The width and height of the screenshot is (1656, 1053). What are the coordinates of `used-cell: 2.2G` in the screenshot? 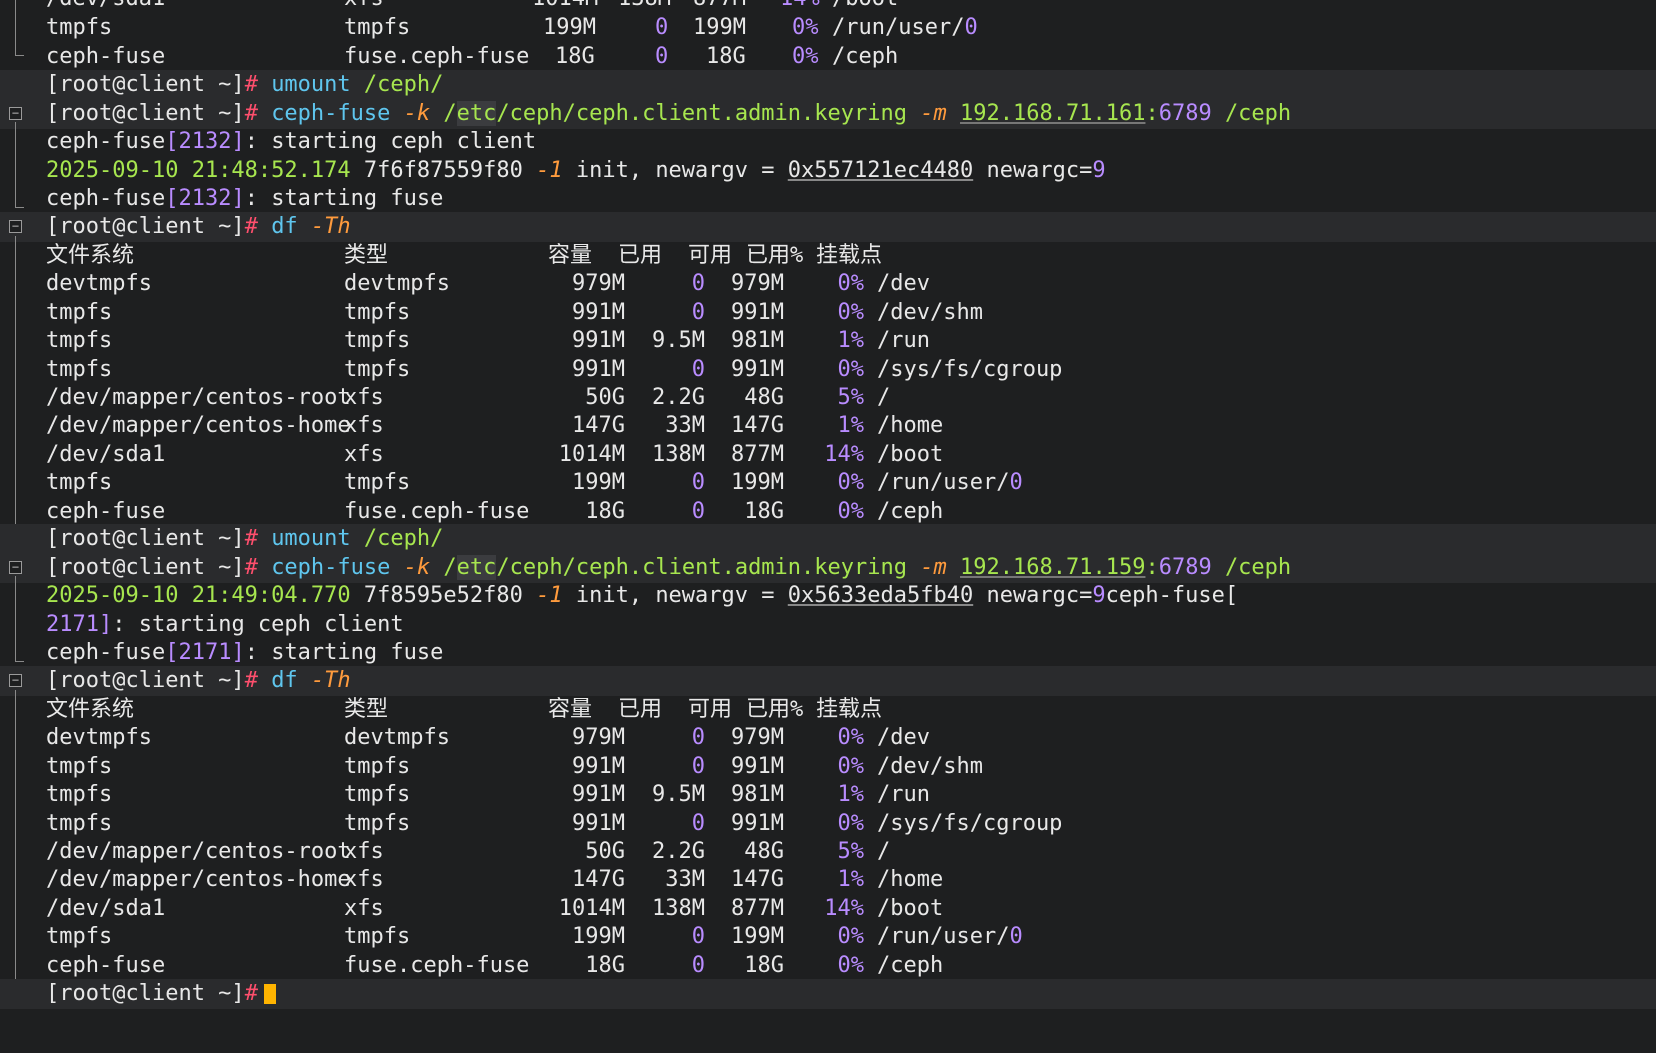 It's located at (678, 851).